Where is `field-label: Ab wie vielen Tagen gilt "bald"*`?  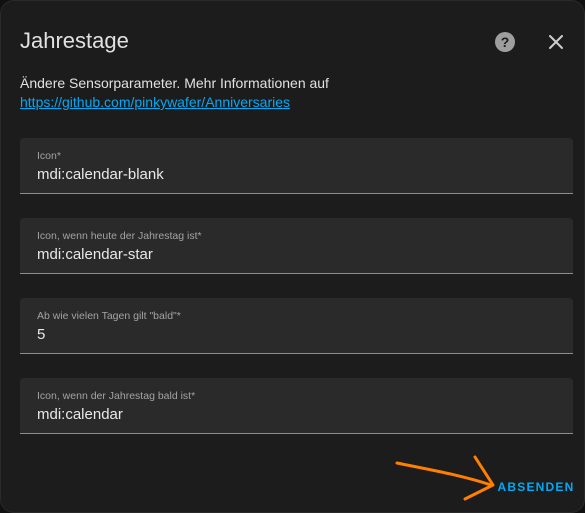
field-label: Ab wie vielen Tagen gilt "bald"* is located at coordinates (109, 316).